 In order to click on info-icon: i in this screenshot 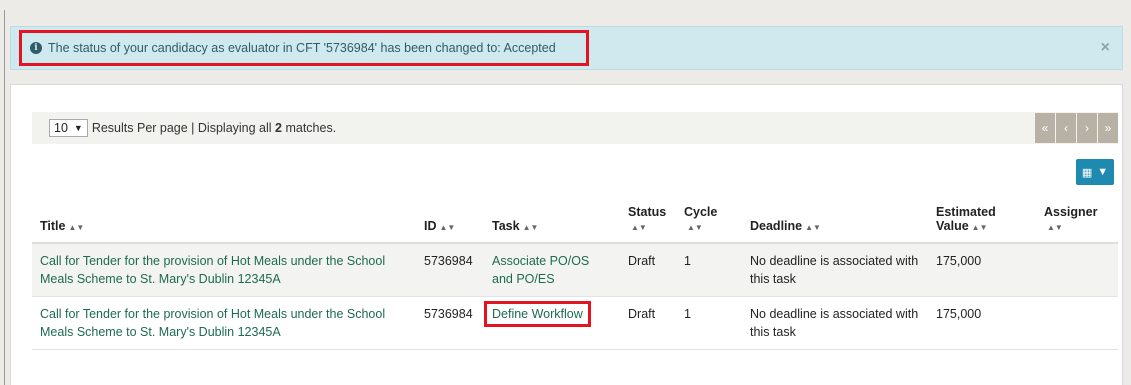, I will do `click(36, 48)`.